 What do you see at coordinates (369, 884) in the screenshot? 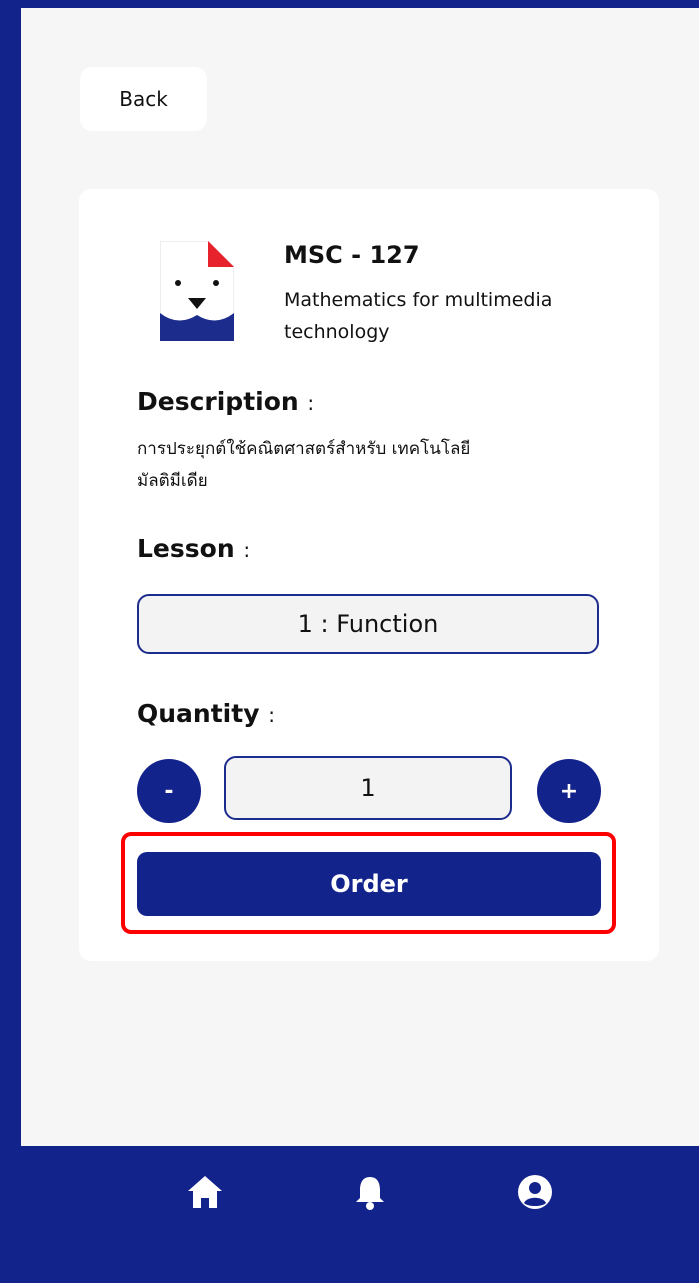
I see `order-button: Order` at bounding box center [369, 884].